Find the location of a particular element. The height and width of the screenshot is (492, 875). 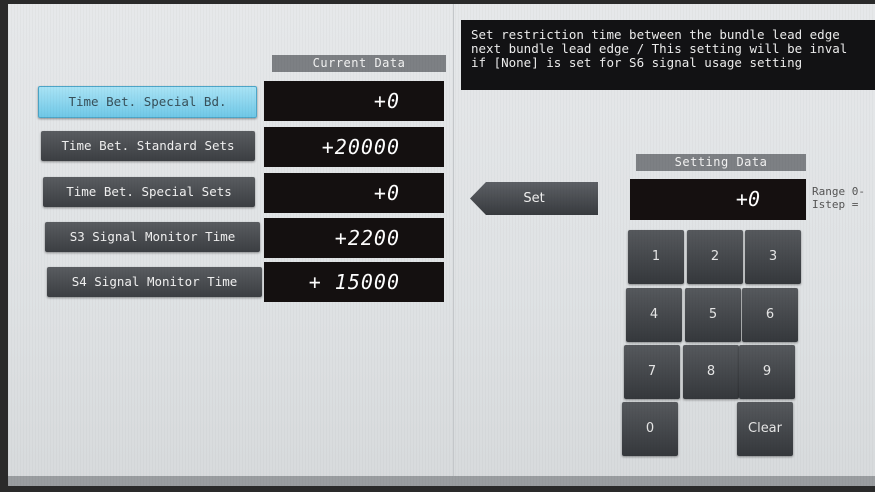

keypad-8: 8 is located at coordinates (711, 372).